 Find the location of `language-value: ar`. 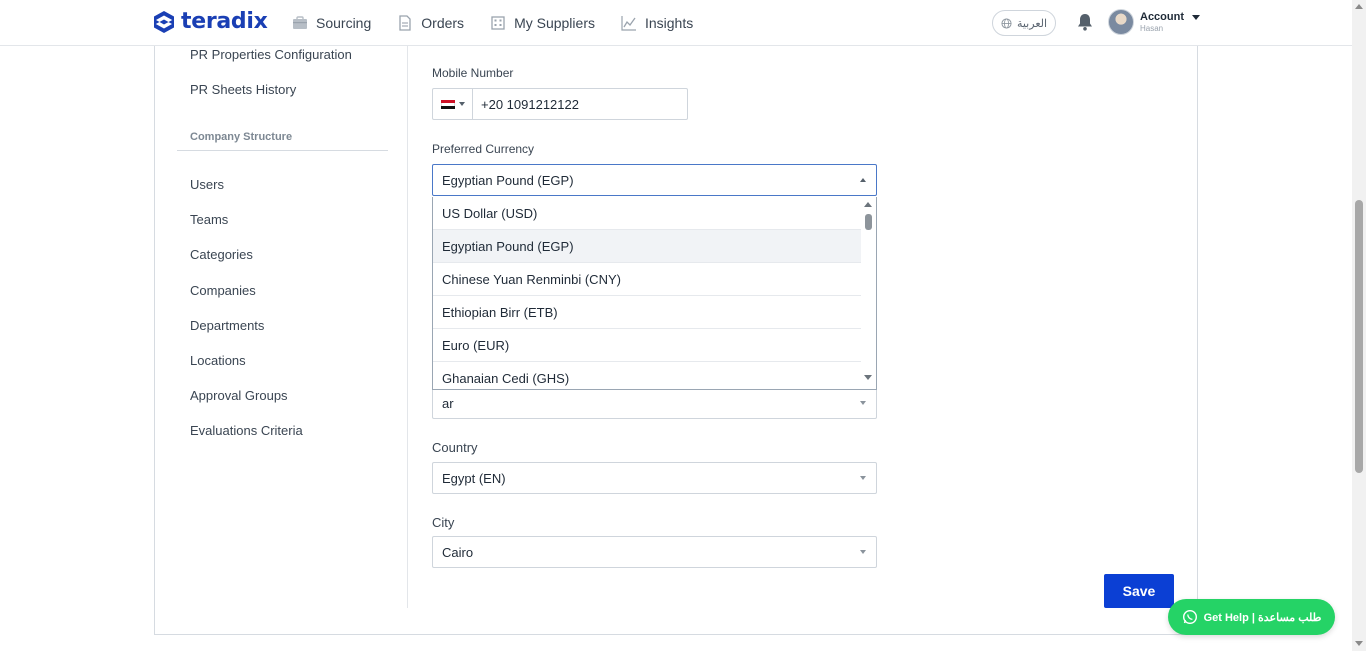

language-value: ar is located at coordinates (448, 403).